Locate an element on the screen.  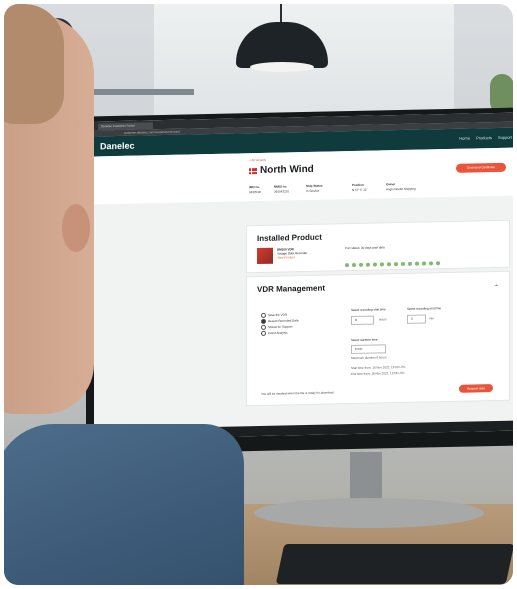
nav-support: Support is located at coordinates (505, 137).